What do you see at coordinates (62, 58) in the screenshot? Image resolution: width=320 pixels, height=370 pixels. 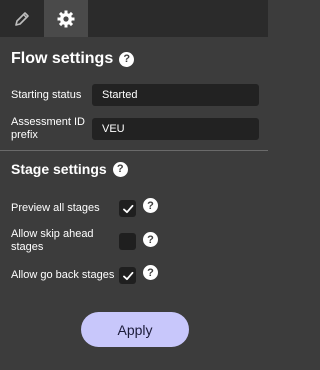 I see `flow-settings-label: Flow settings` at bounding box center [62, 58].